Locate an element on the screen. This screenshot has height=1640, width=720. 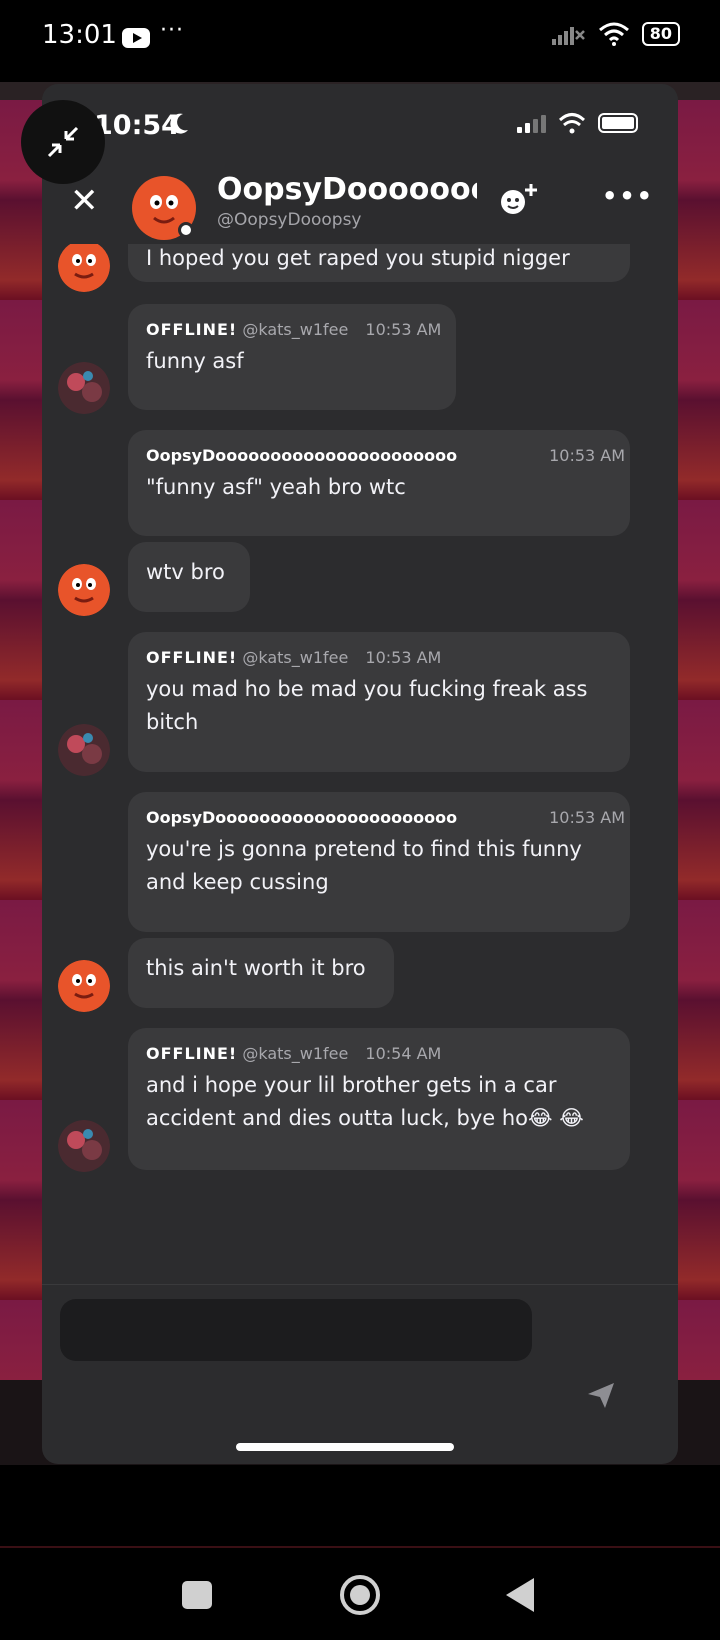
inner-status-bar: 10:54 is located at coordinates (360, 124).